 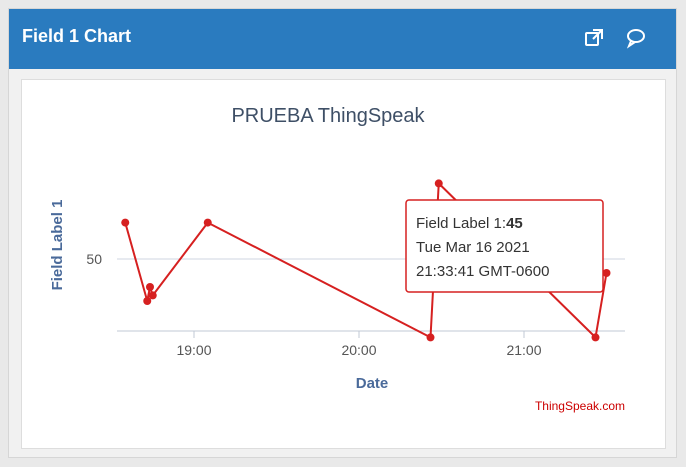 What do you see at coordinates (328, 116) in the screenshot?
I see `chart-title: PRUEBA ThingSpeak` at bounding box center [328, 116].